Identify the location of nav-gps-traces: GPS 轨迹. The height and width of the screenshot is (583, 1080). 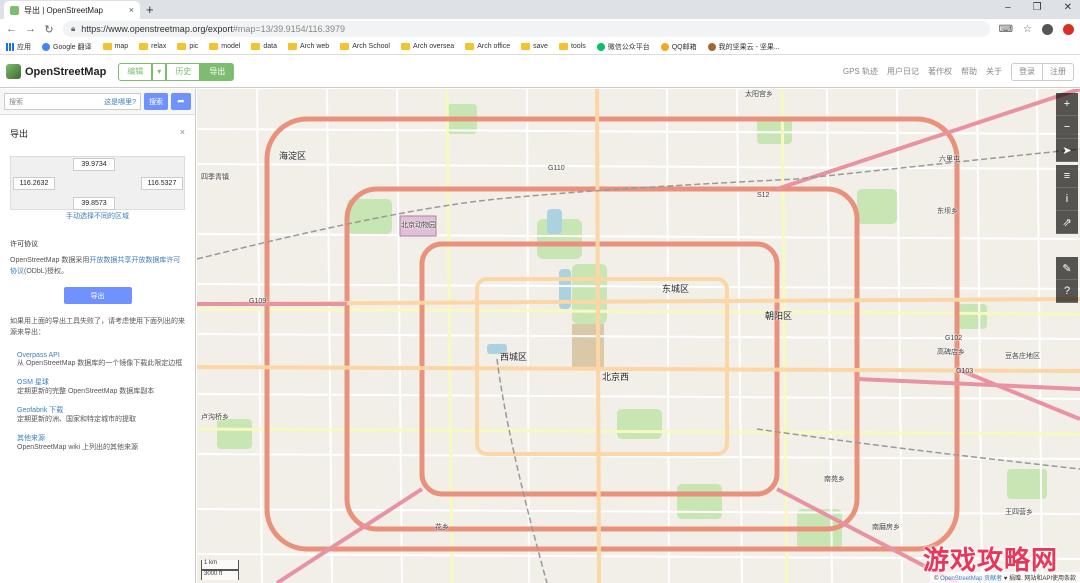
(860, 71).